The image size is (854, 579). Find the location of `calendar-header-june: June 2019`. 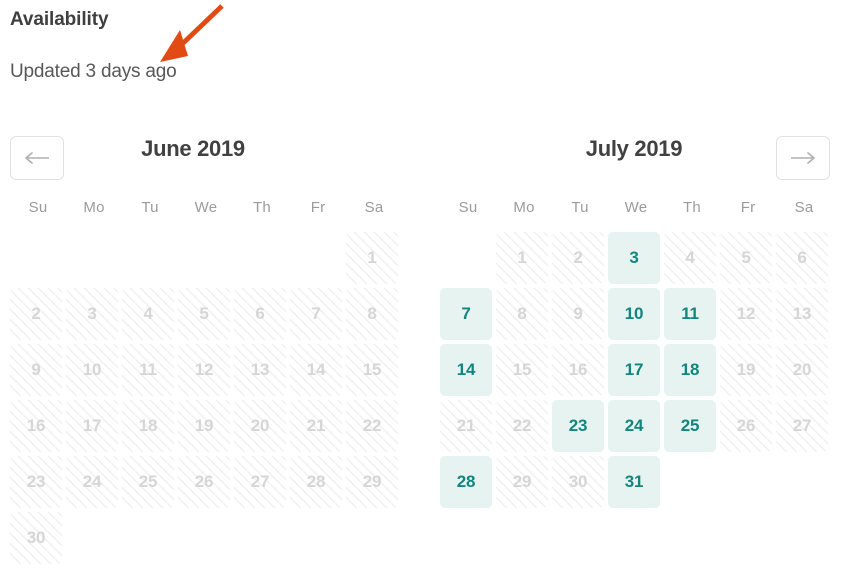

calendar-header-june: June 2019 is located at coordinates (208, 158).